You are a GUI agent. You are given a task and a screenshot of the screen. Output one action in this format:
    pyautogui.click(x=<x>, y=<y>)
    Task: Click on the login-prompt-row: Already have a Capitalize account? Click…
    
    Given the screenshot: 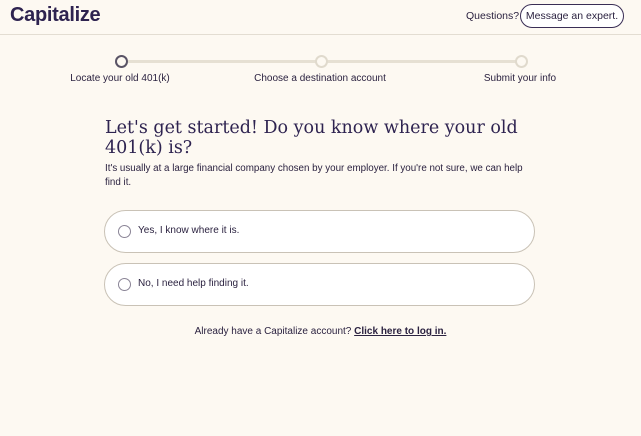 What is the action you would take?
    pyautogui.click(x=320, y=331)
    